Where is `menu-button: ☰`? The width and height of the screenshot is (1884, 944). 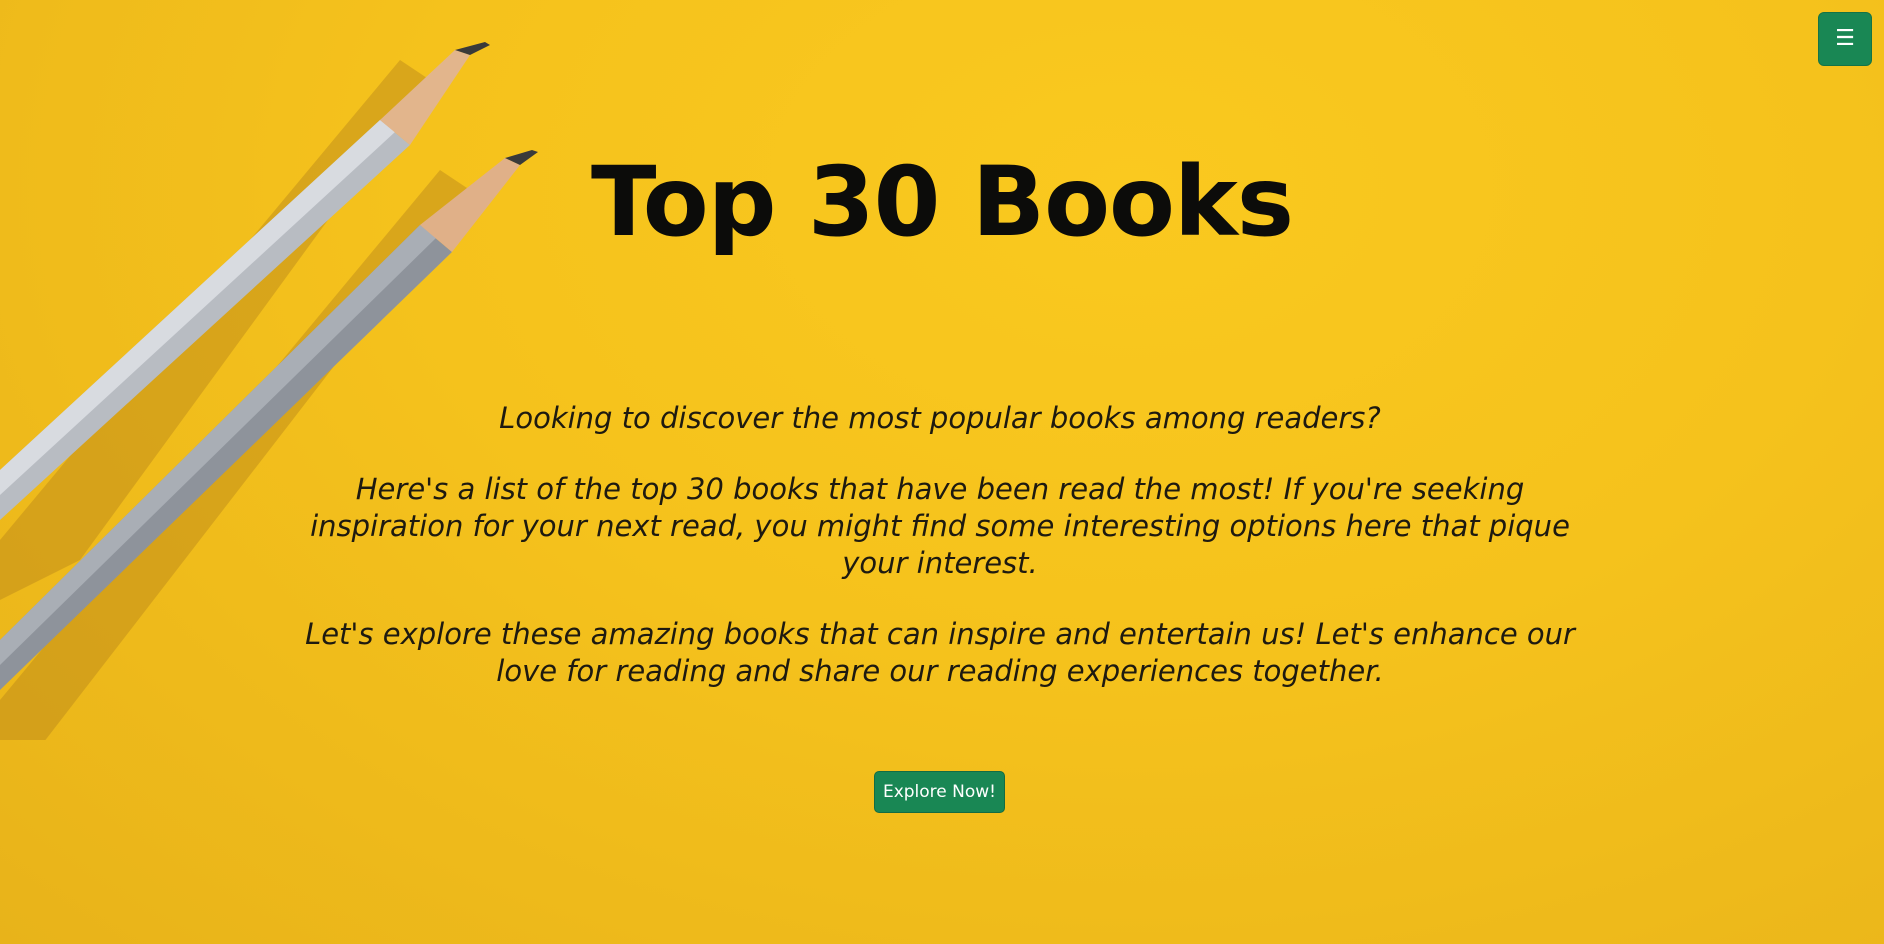 menu-button: ☰ is located at coordinates (1845, 39).